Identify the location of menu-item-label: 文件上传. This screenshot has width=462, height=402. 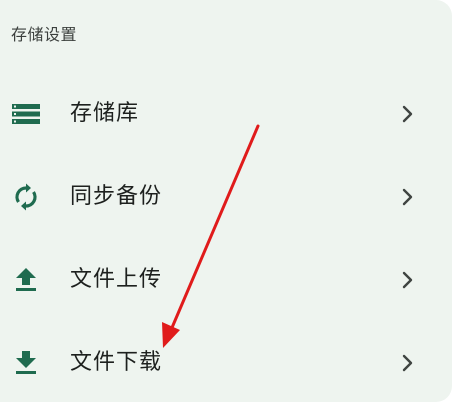
(116, 279).